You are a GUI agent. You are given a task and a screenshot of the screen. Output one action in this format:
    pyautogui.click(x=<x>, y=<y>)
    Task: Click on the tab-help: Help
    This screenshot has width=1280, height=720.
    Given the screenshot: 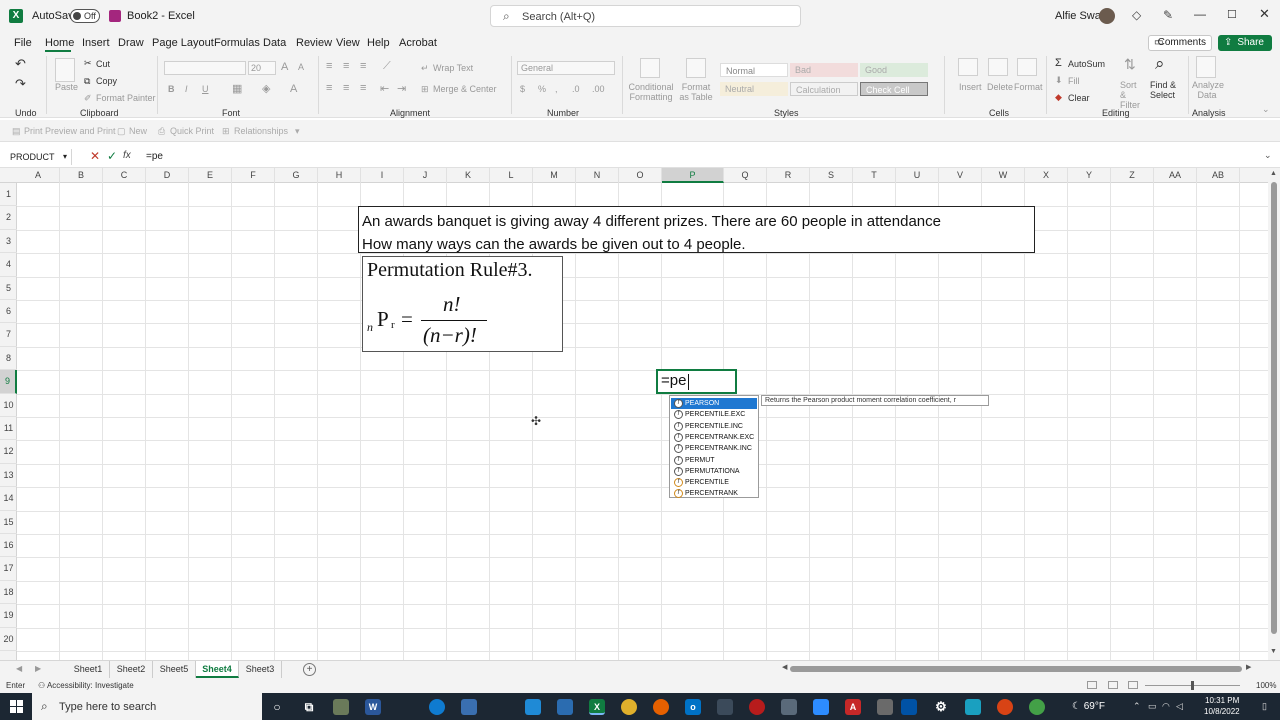 What is the action you would take?
    pyautogui.click(x=378, y=43)
    